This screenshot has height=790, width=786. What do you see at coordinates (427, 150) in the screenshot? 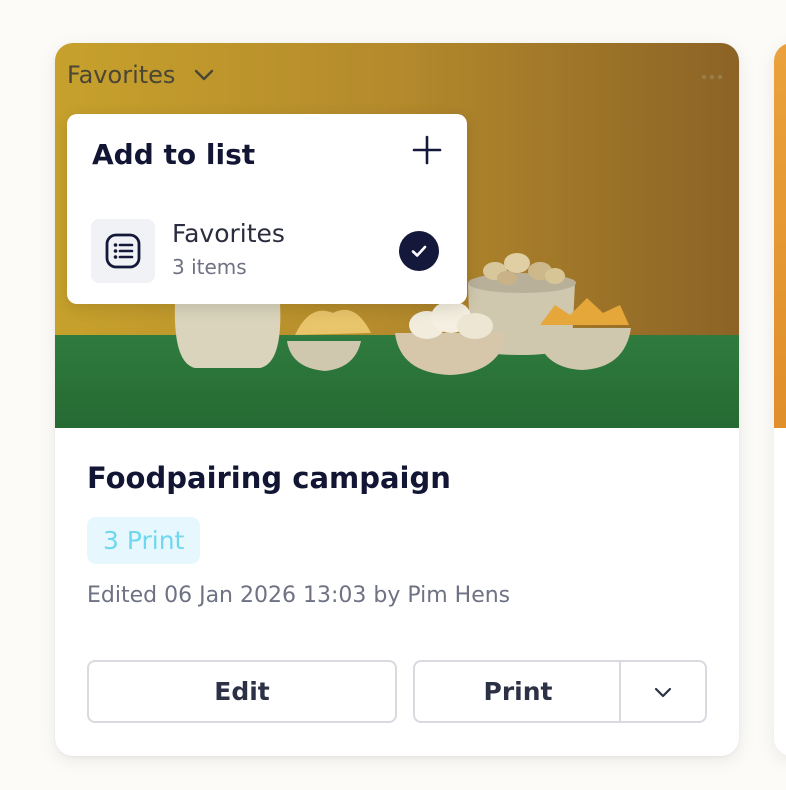
I see `plus-icon` at bounding box center [427, 150].